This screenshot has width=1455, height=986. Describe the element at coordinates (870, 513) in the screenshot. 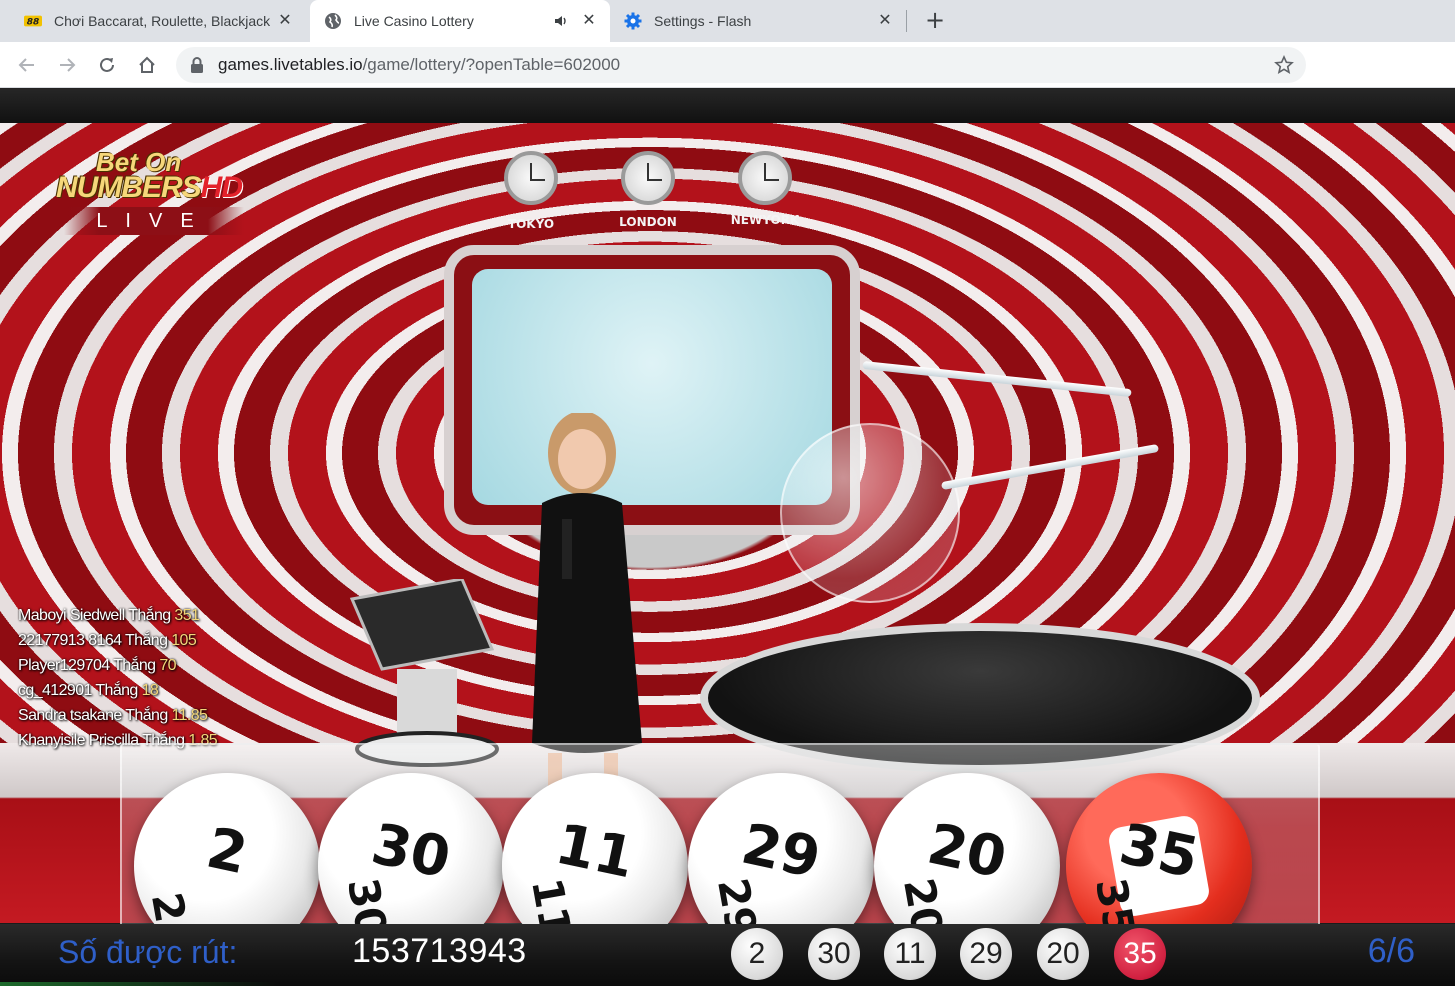

I see `lottery-drawing-machine` at that location.